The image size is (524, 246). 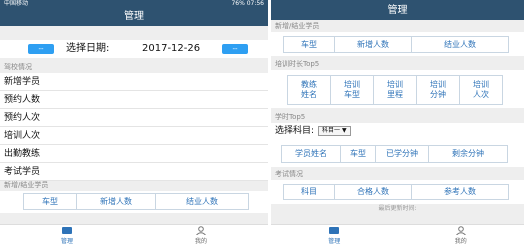 I want to click on subject-select: 科目一 ▼, so click(x=334, y=131).